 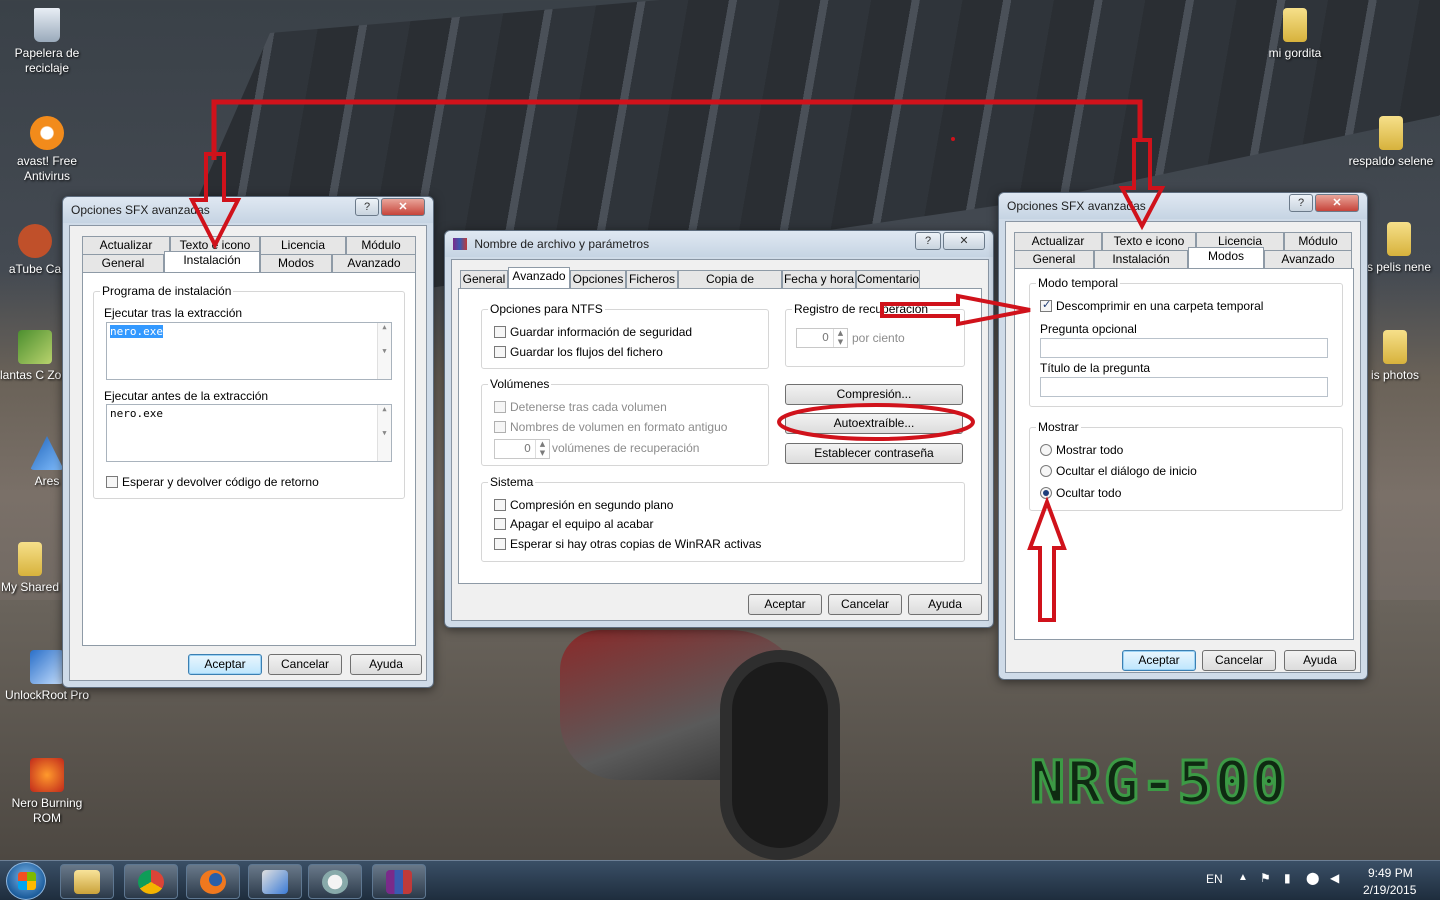 I want to click on arrow-up-icon, so click(x=1047, y=559).